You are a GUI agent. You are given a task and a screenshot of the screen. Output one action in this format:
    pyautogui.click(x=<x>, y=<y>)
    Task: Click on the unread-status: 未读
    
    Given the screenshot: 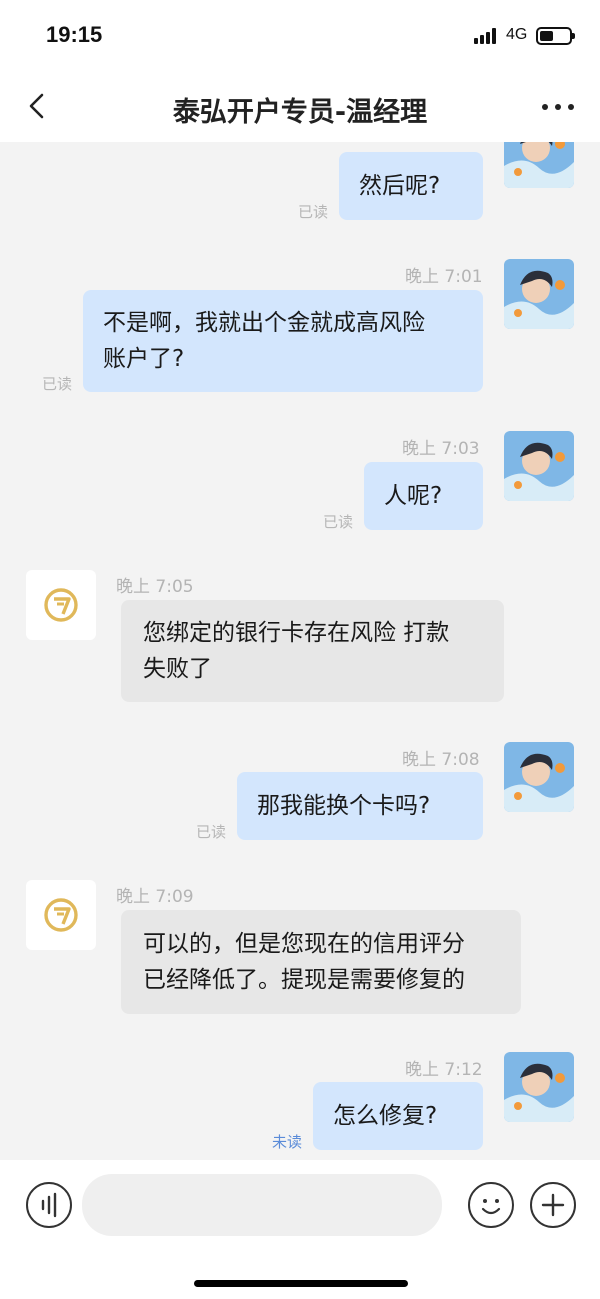 What is the action you would take?
    pyautogui.click(x=287, y=1142)
    